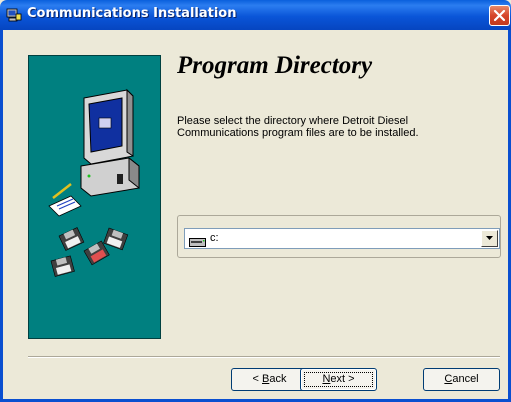  What do you see at coordinates (278, 379) in the screenshot?
I see `back-label: ack` at bounding box center [278, 379].